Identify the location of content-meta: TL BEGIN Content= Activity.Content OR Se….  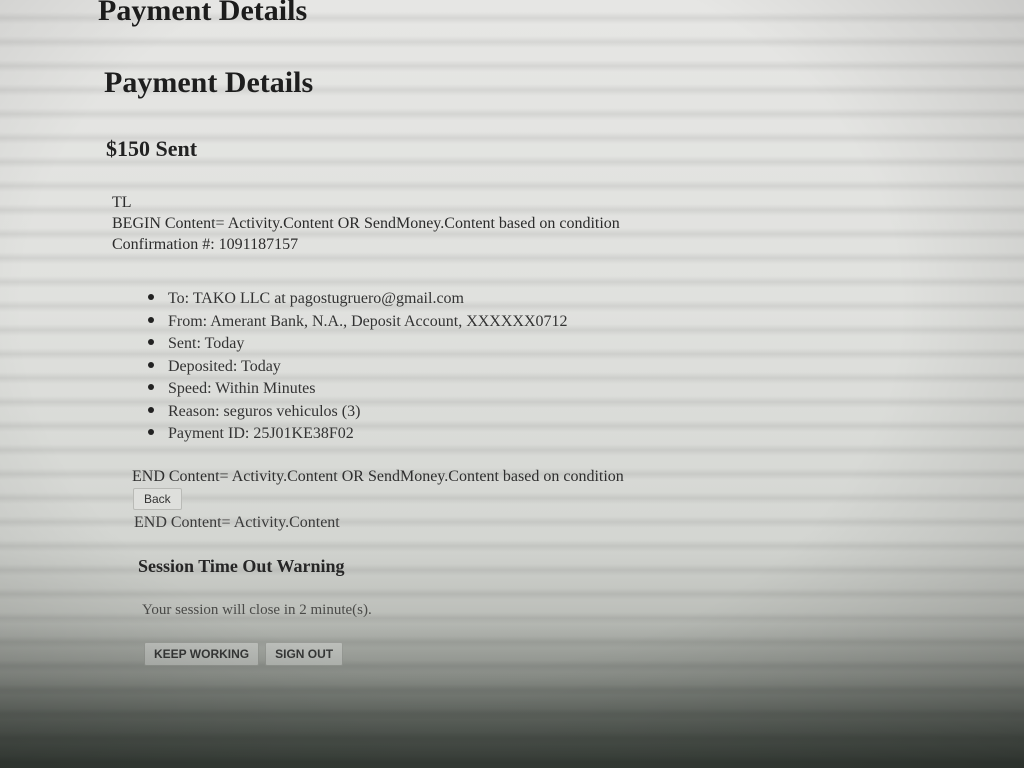
(366, 223).